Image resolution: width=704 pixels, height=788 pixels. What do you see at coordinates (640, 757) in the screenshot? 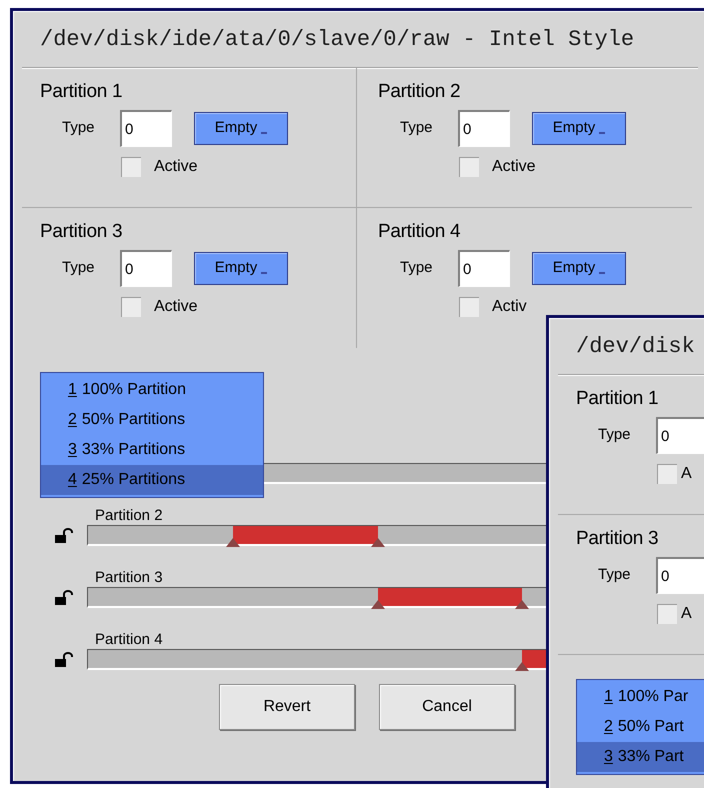
I see `menu-item: 3 33% Part` at bounding box center [640, 757].